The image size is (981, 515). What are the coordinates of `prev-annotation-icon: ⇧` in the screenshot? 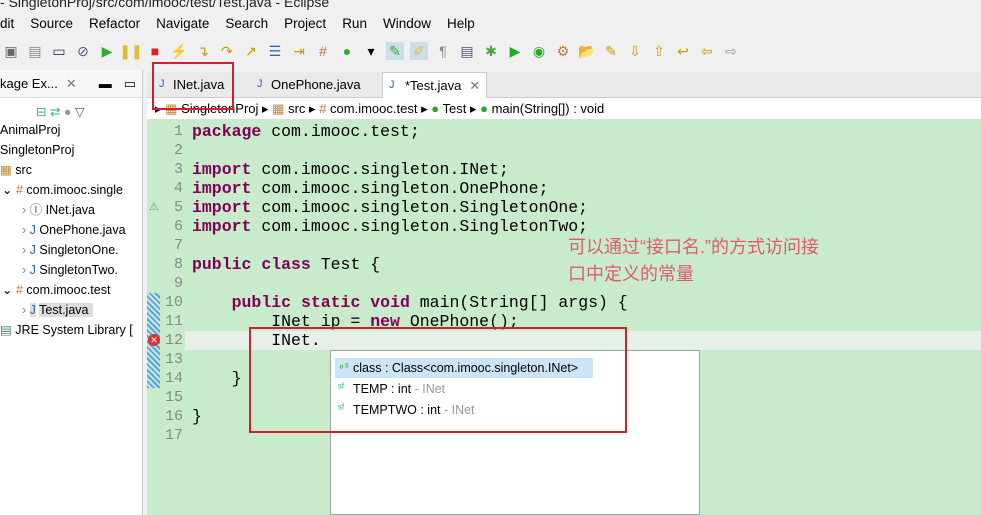 It's located at (659, 51).